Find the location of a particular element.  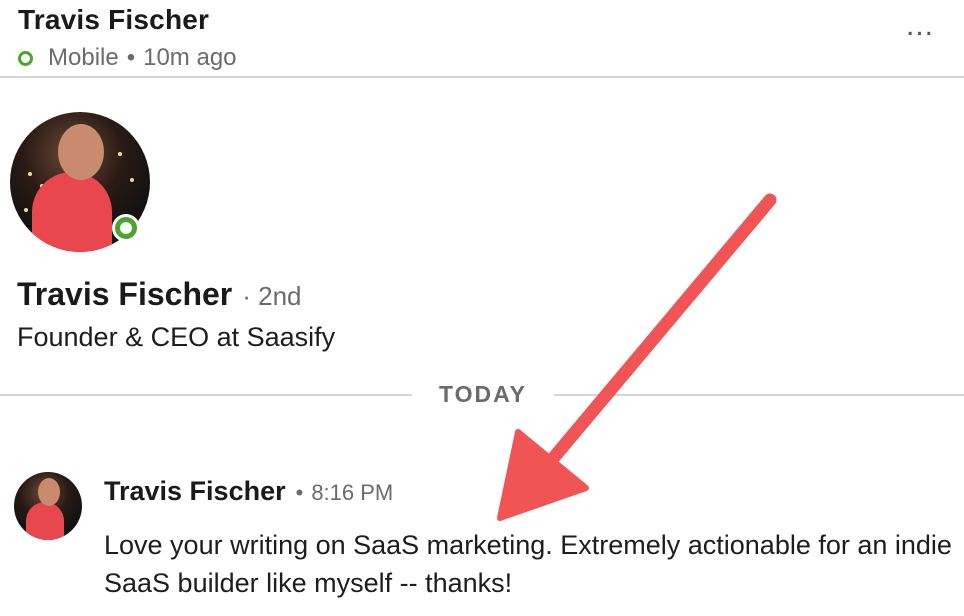

message-sender-name: Travis Fischer is located at coordinates (195, 491).